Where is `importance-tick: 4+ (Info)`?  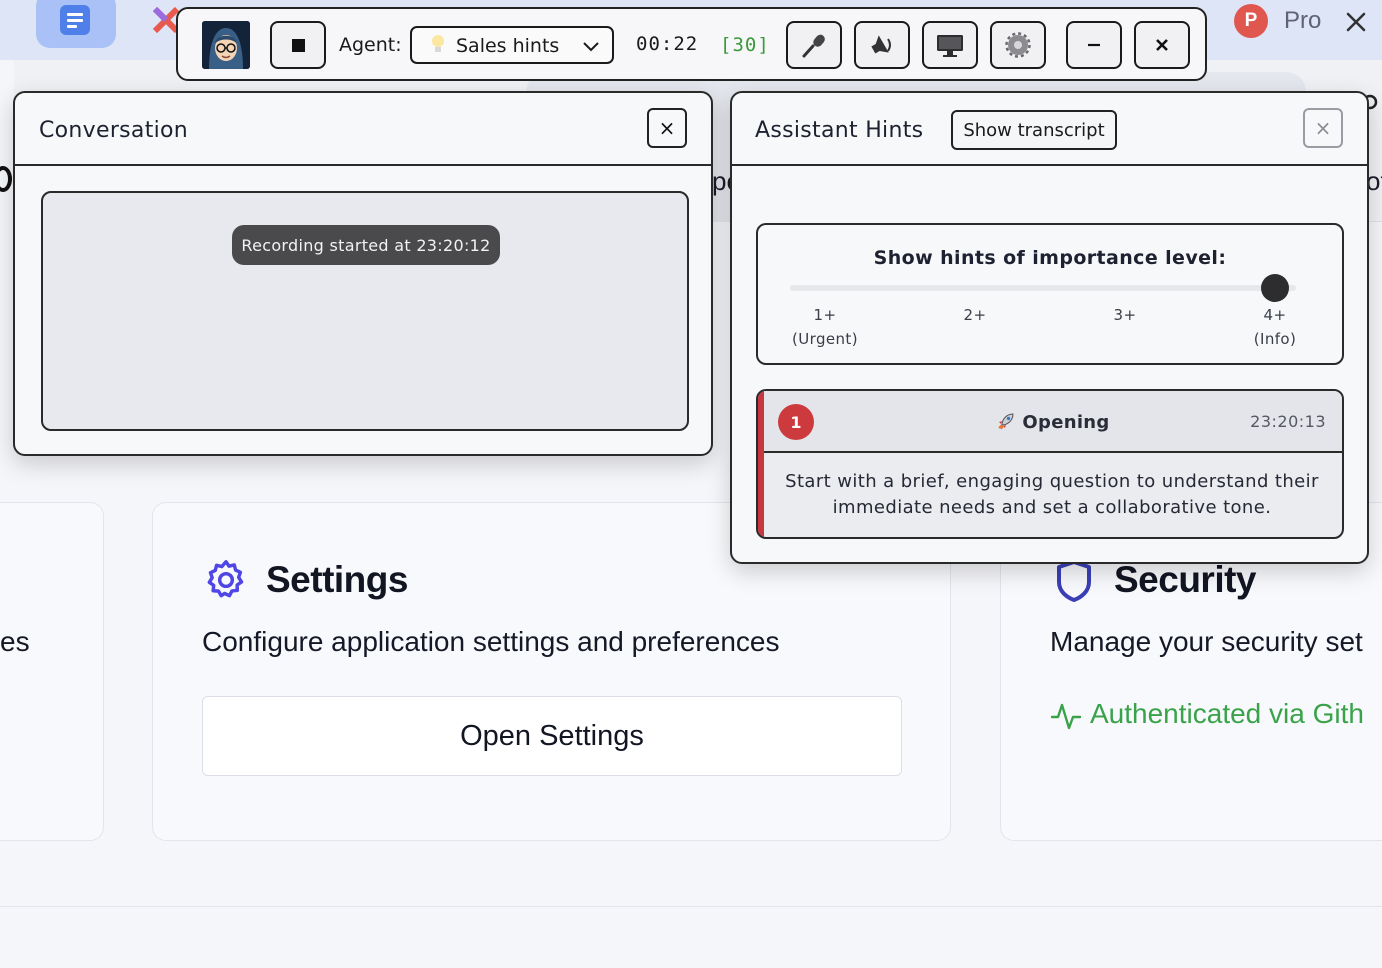 importance-tick: 4+ (Info) is located at coordinates (1275, 327).